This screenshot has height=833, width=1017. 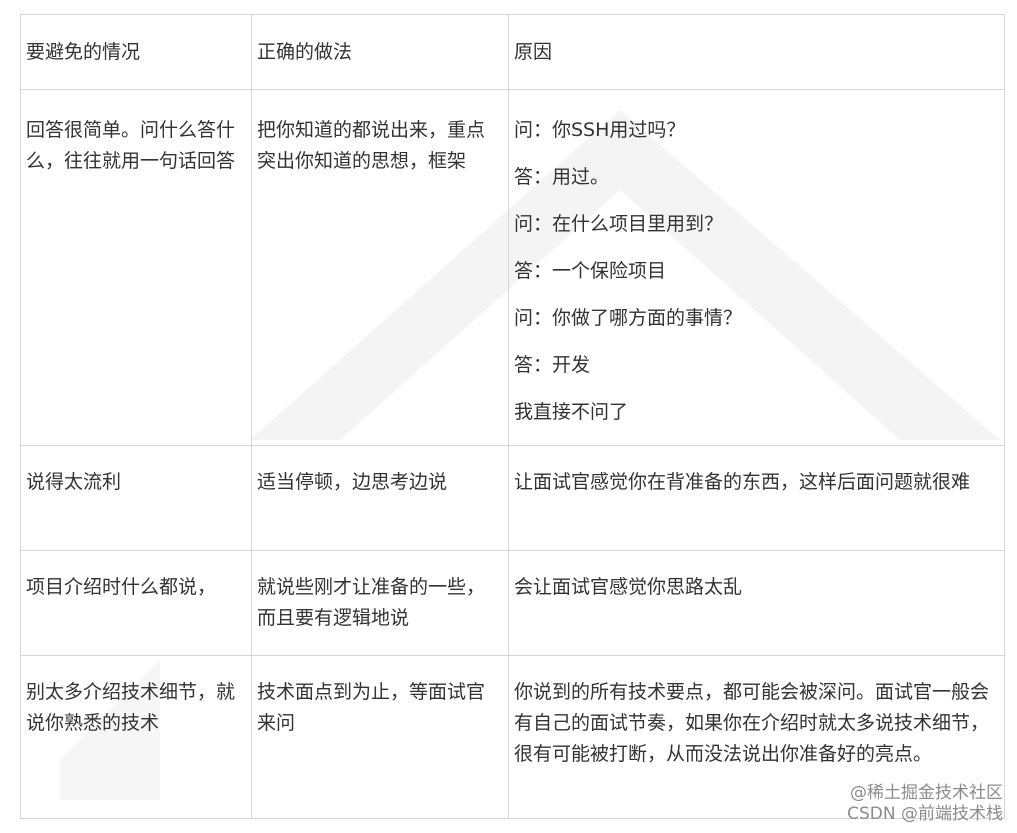 I want to click on cell-correct: 适当停顿，边思考边说, so click(x=380, y=498).